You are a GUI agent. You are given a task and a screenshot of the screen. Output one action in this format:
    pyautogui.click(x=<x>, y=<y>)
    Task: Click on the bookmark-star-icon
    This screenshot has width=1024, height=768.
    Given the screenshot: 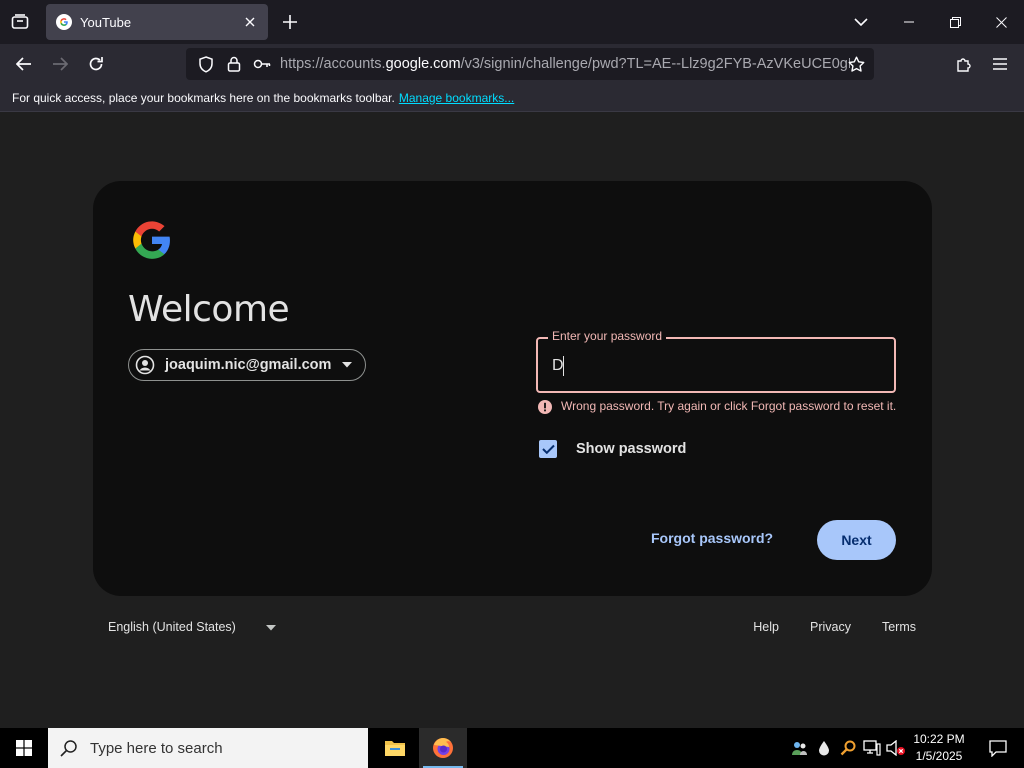 What is the action you would take?
    pyautogui.click(x=856, y=64)
    